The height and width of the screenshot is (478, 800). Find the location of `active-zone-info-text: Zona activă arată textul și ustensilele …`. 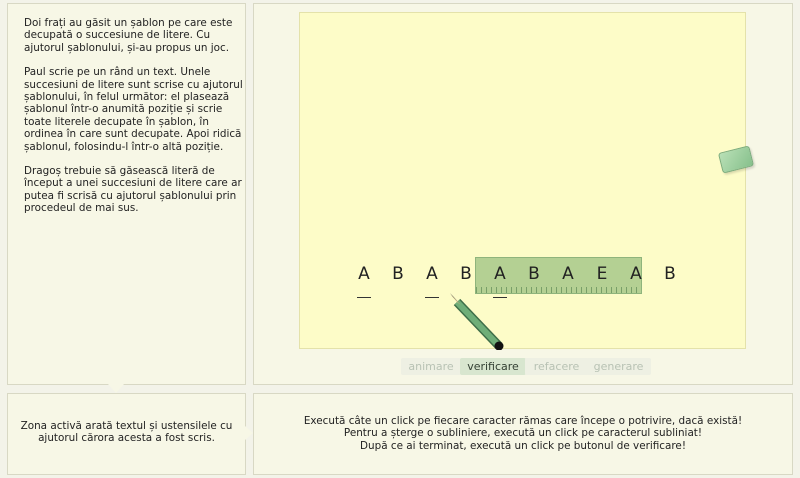

active-zone-info-text: Zona activă arată textul și ustensilele … is located at coordinates (126, 432).